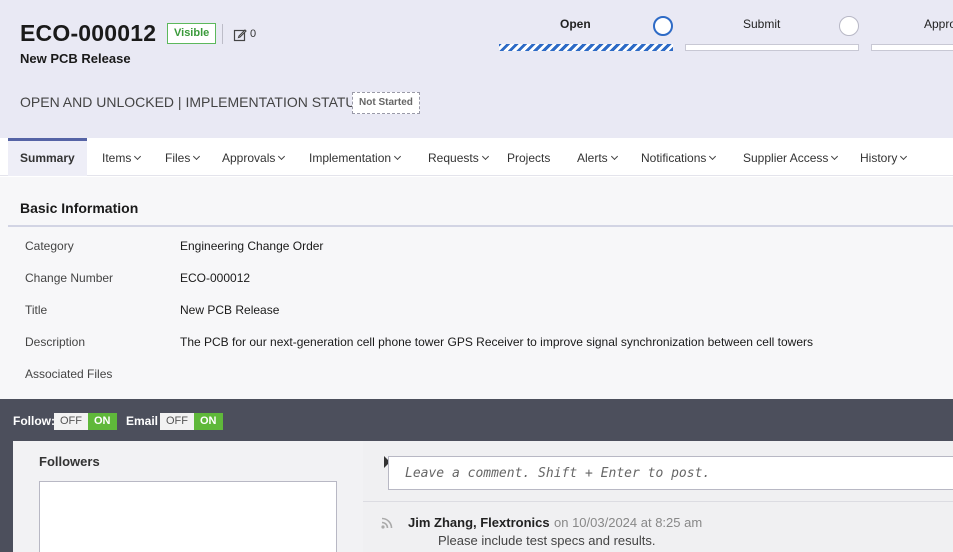  What do you see at coordinates (177, 421) in the screenshot?
I see `email-toggle-off: OFF` at bounding box center [177, 421].